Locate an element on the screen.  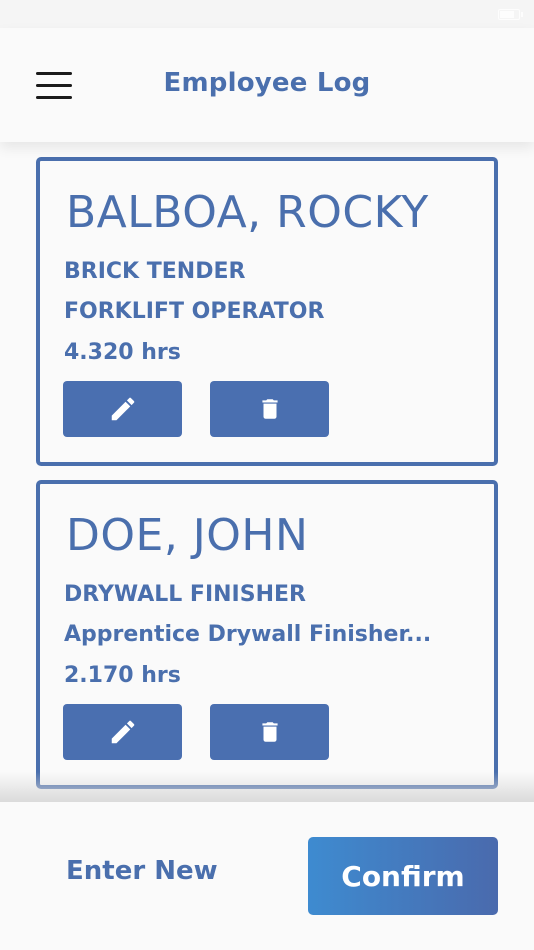
employee-trade: DRYWALL FINISHER is located at coordinates (185, 594).